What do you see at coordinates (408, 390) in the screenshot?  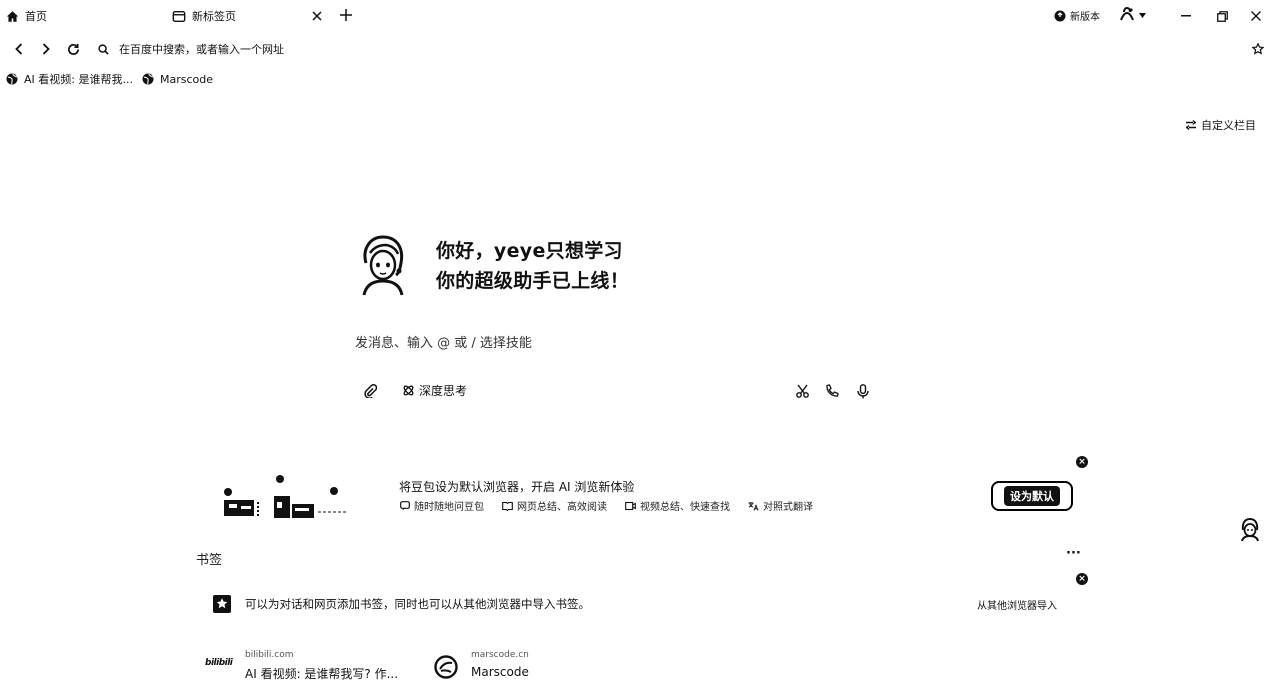 I see `atom-icon` at bounding box center [408, 390].